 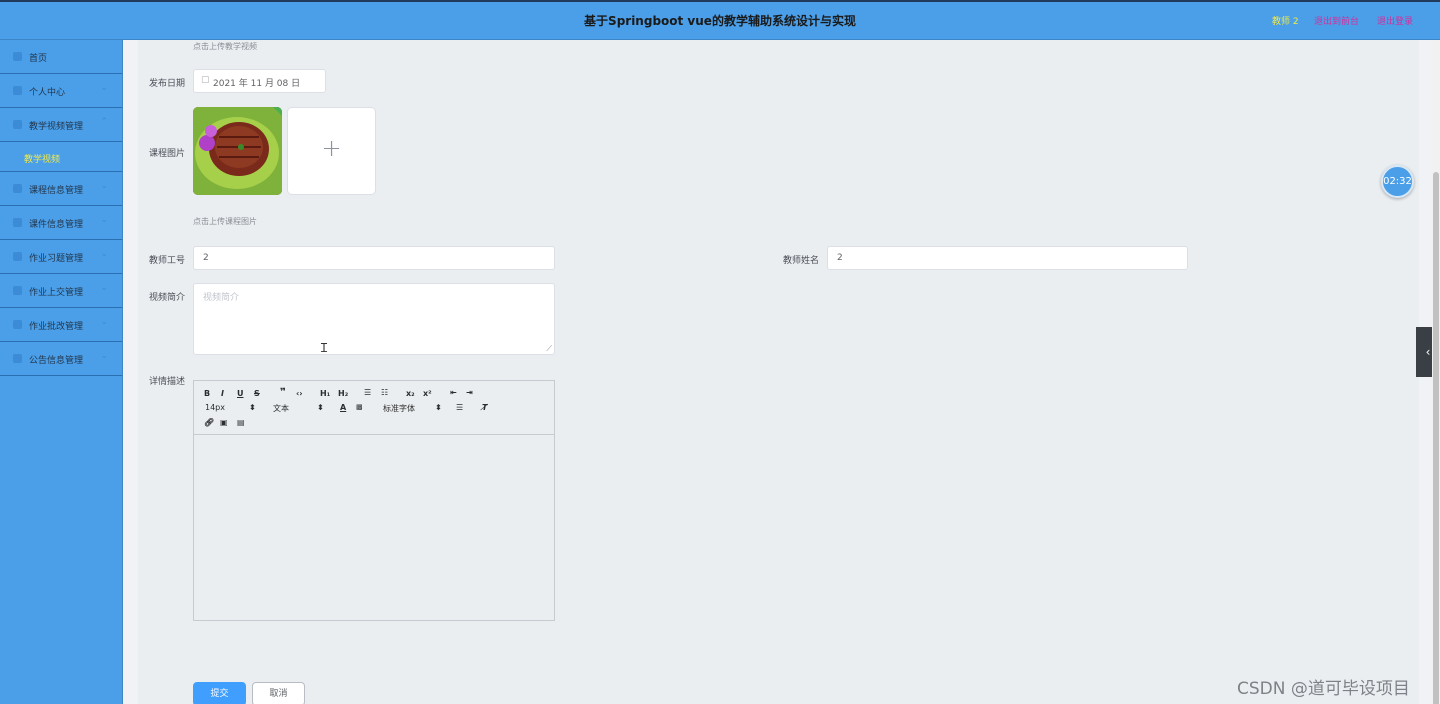 I want to click on chevron-up-icon: ⌃, so click(x=104, y=122).